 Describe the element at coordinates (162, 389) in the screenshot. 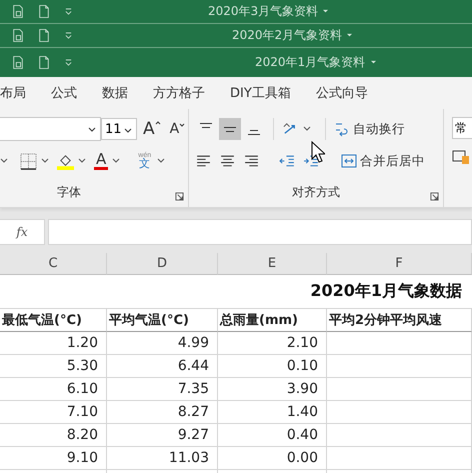

I see `table-cell: 7.35` at that location.